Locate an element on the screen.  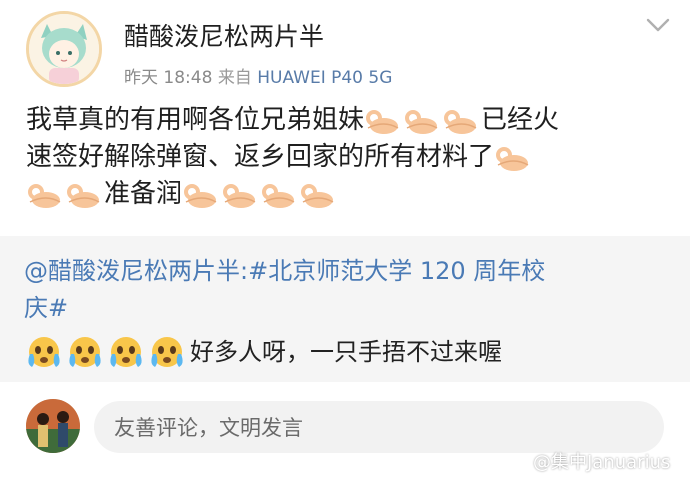
repost-line-3: 好多人呀，一只手捂不过来喔 is located at coordinates (263, 352).